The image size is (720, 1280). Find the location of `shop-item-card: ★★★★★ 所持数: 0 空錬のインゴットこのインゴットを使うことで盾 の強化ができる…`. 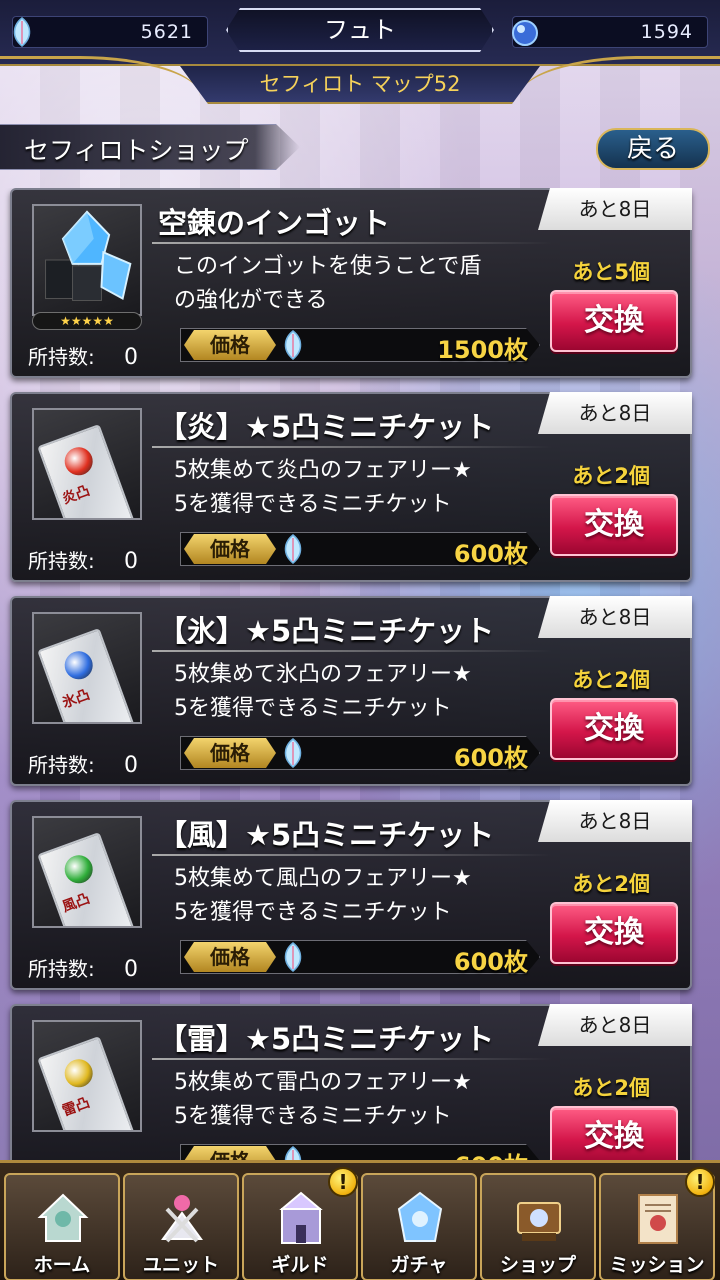

shop-item-card: ★★★★★ 所持数: 0 空錬のインゴットこのインゴットを使うことで盾 の強化ができる… is located at coordinates (351, 283).